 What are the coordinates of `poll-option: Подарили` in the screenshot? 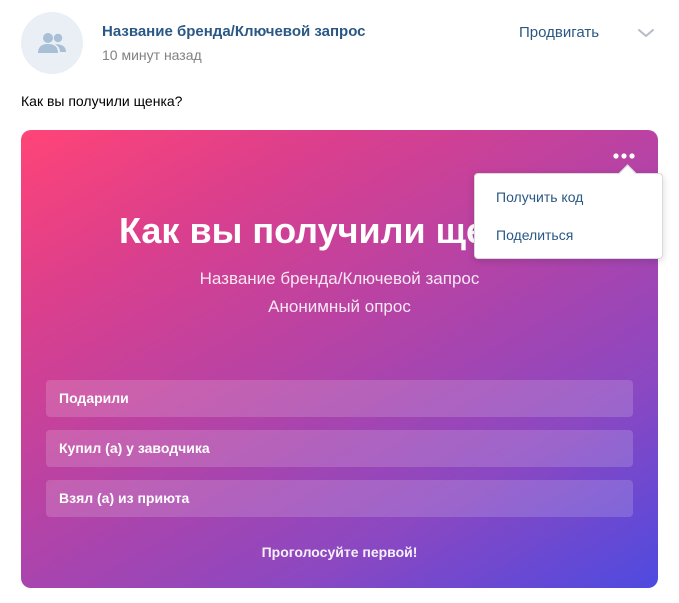 It's located at (339, 398).